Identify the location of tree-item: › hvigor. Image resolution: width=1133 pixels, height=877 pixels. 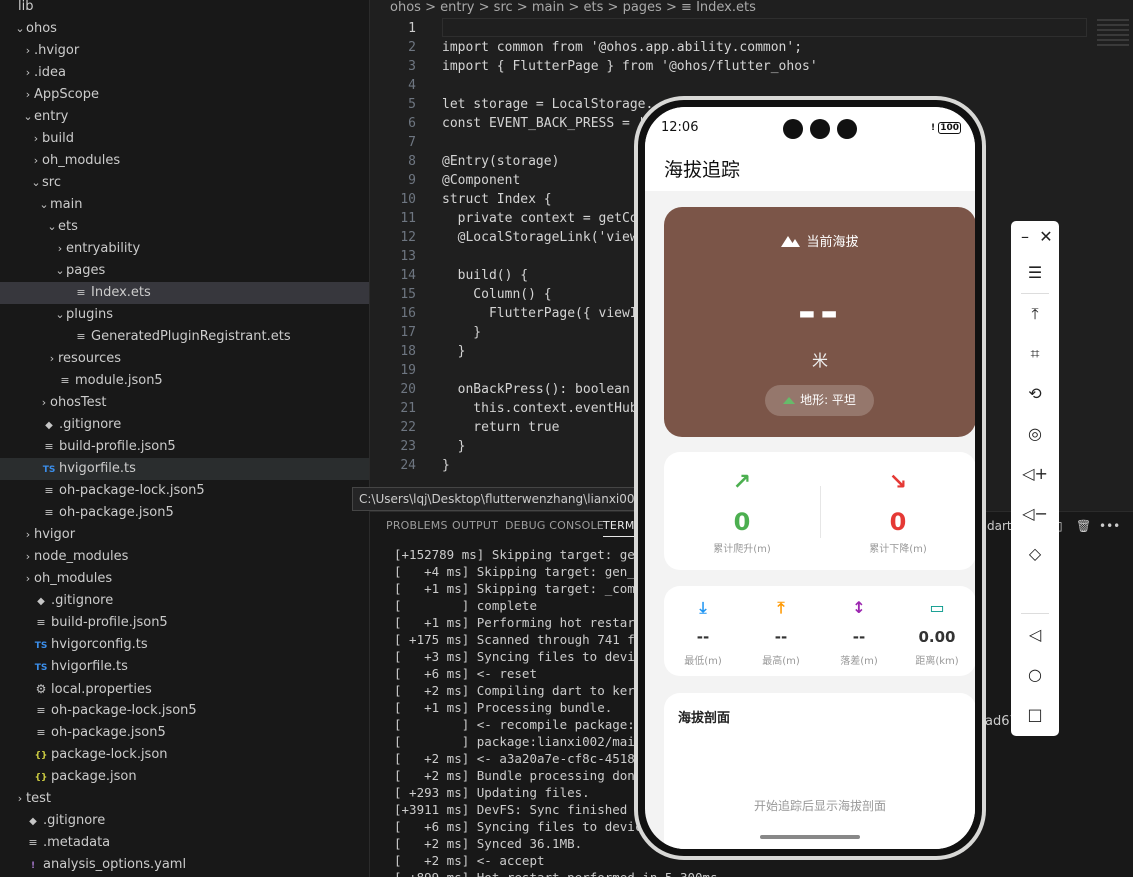
(184, 535).